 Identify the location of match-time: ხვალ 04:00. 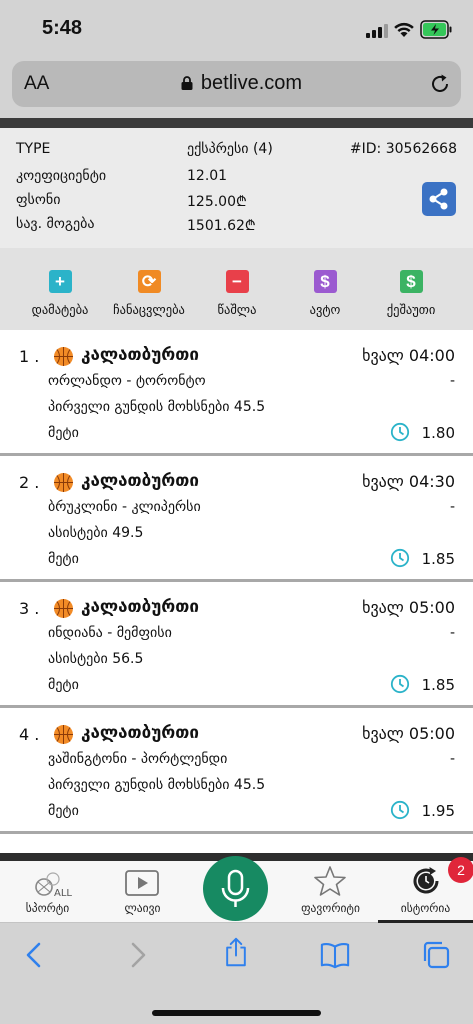
(408, 355).